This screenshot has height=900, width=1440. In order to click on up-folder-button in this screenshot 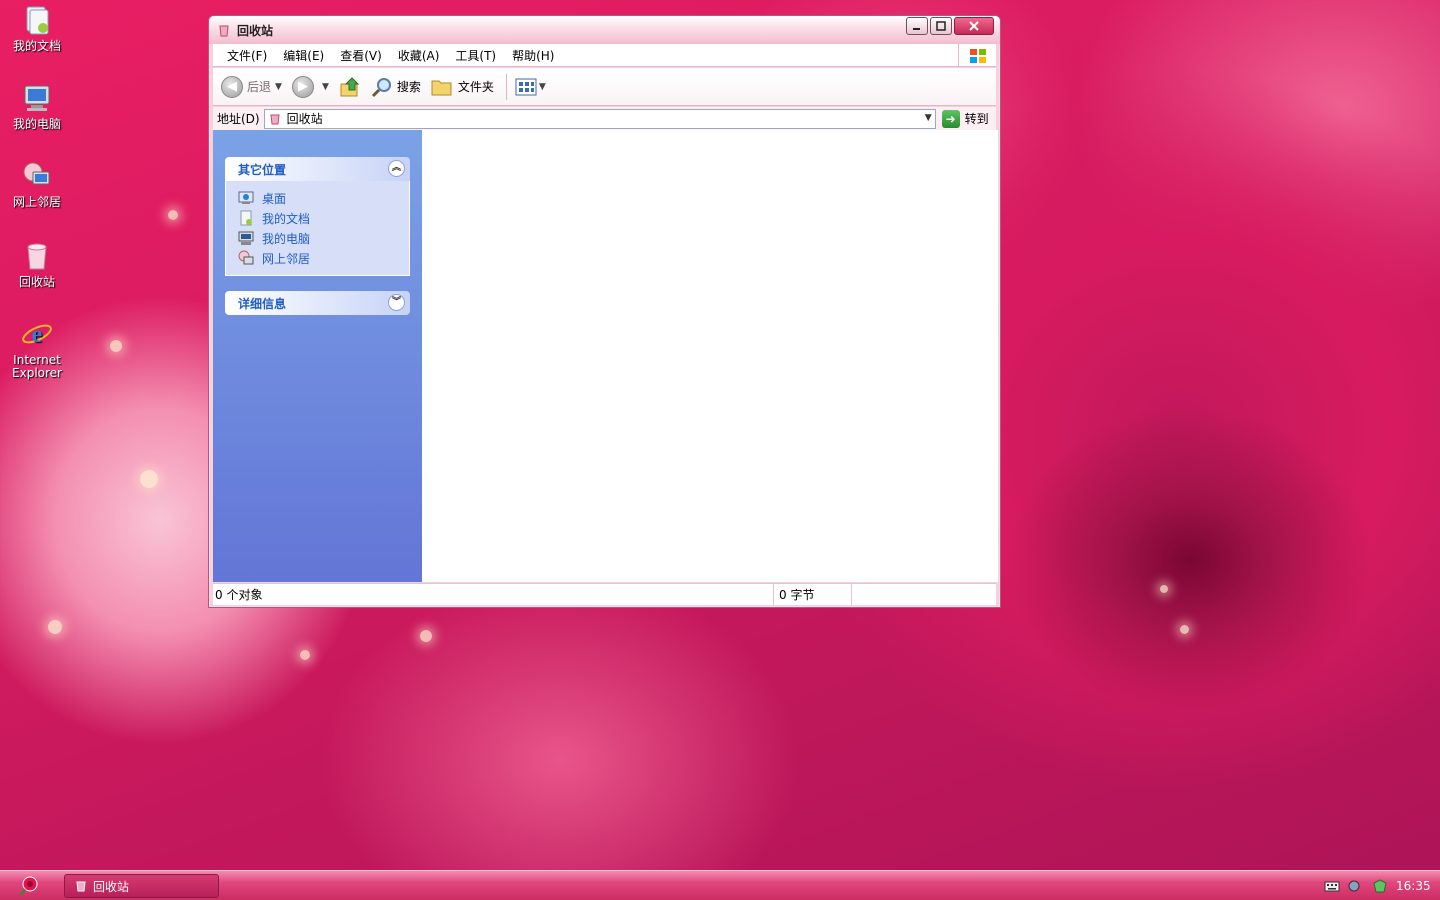, I will do `click(350, 87)`.